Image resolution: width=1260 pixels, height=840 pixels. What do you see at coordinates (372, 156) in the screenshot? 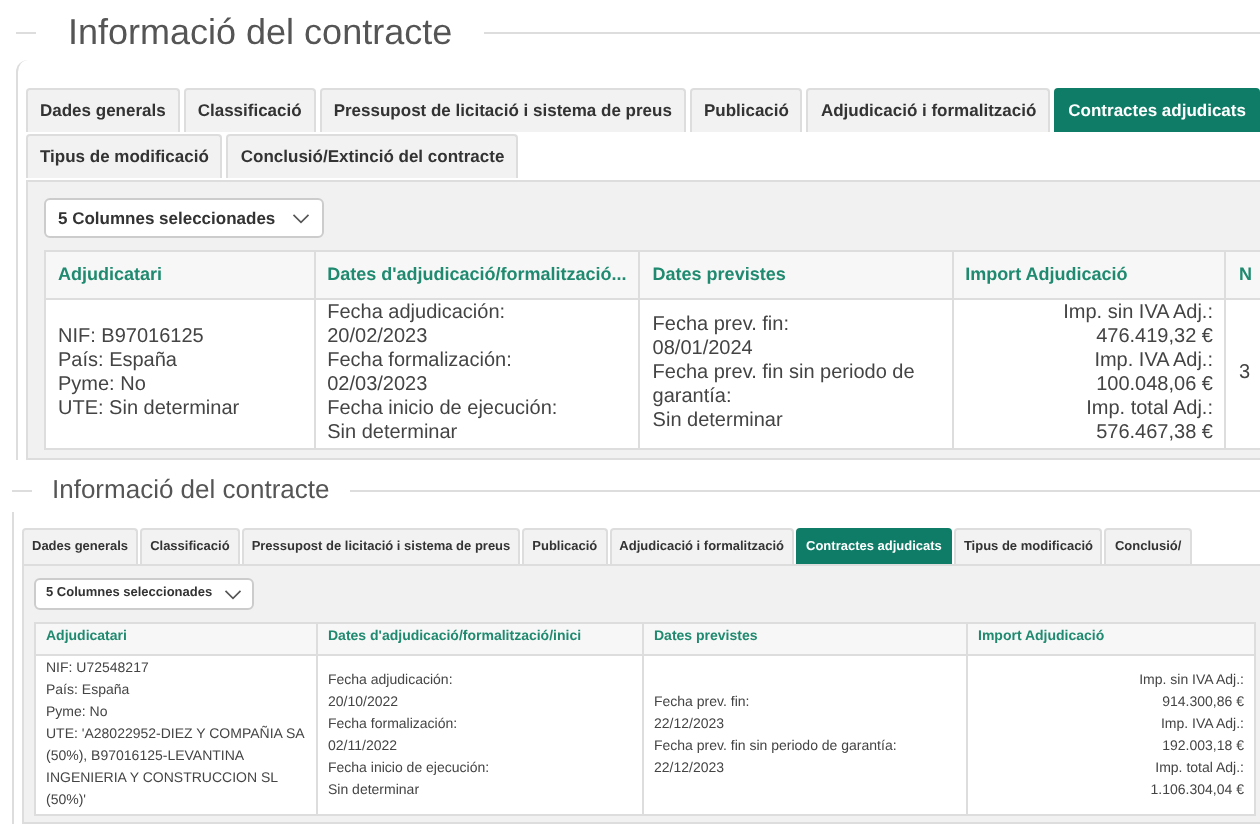
I see `tab: Conclusió/Extinció del contracte` at bounding box center [372, 156].